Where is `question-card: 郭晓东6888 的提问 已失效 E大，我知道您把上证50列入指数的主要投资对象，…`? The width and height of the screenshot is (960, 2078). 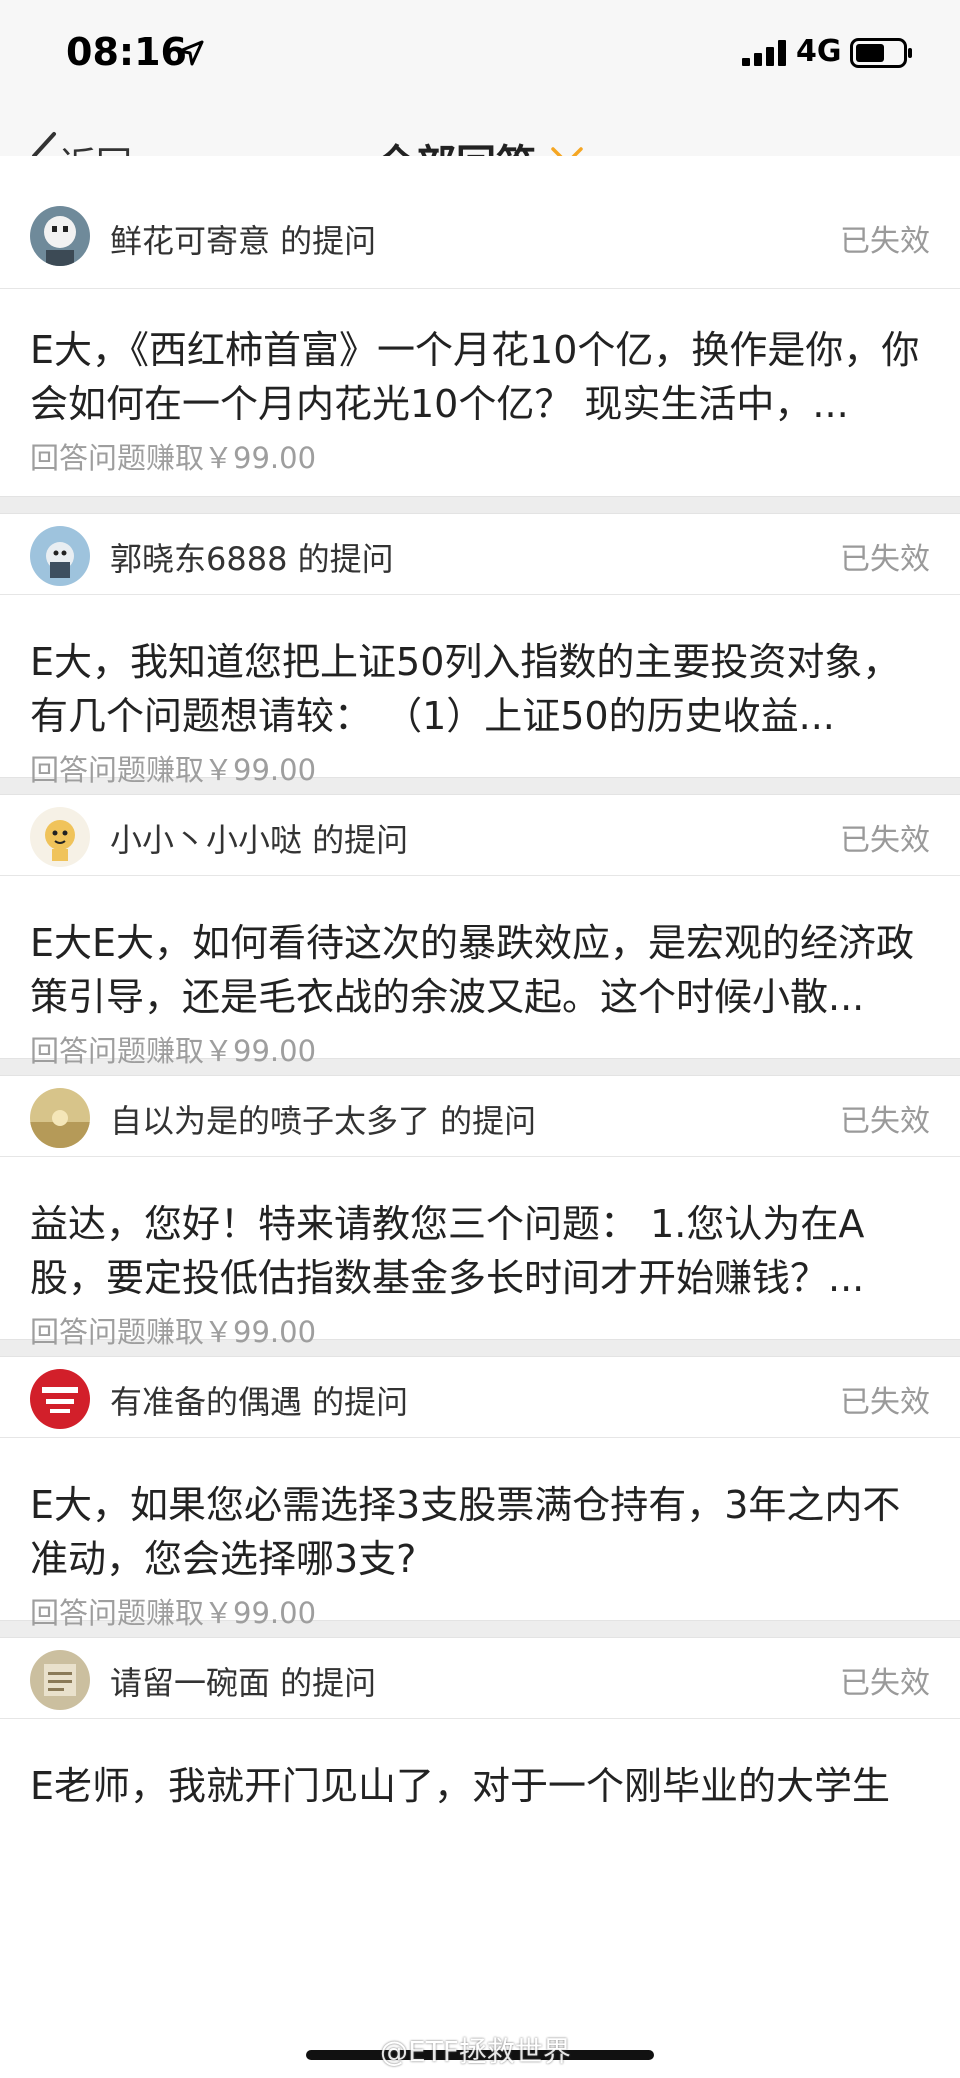 question-card: 郭晓东6888 的提问 已失效 E大，我知道您把上证50列入指数的主要投资对象，… is located at coordinates (480, 650).